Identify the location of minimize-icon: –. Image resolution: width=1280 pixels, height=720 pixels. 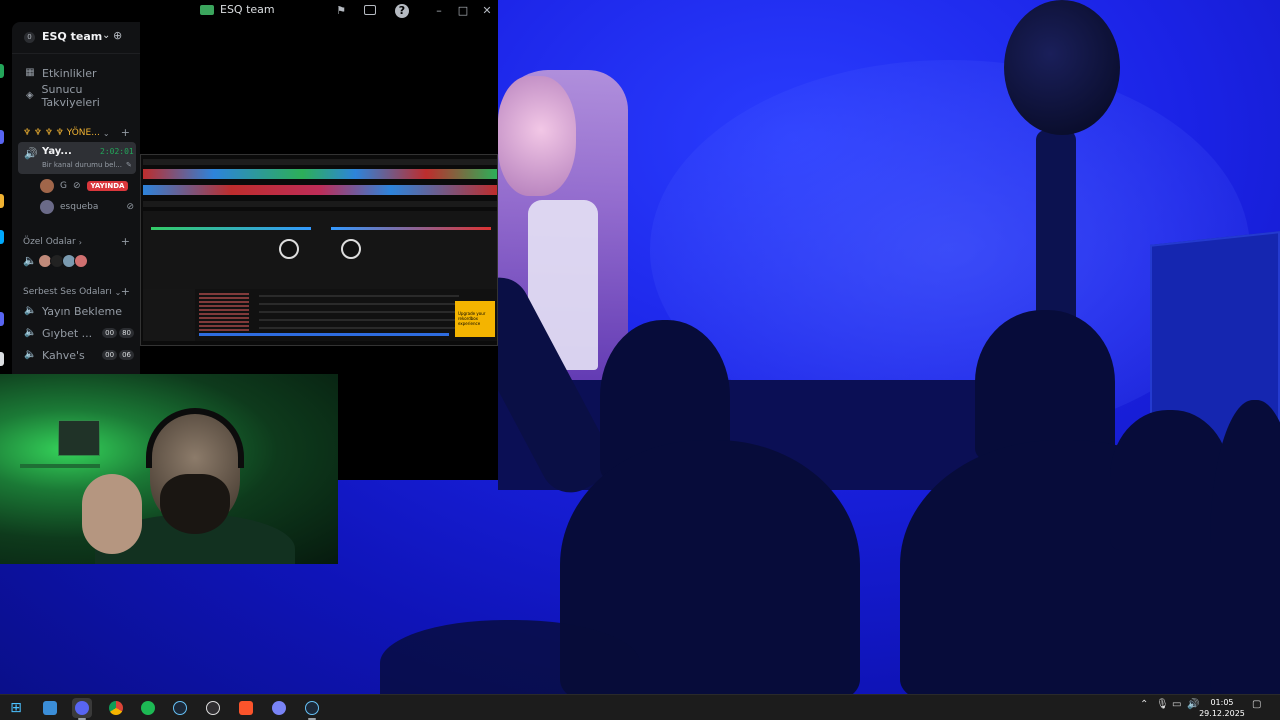
(439, 11).